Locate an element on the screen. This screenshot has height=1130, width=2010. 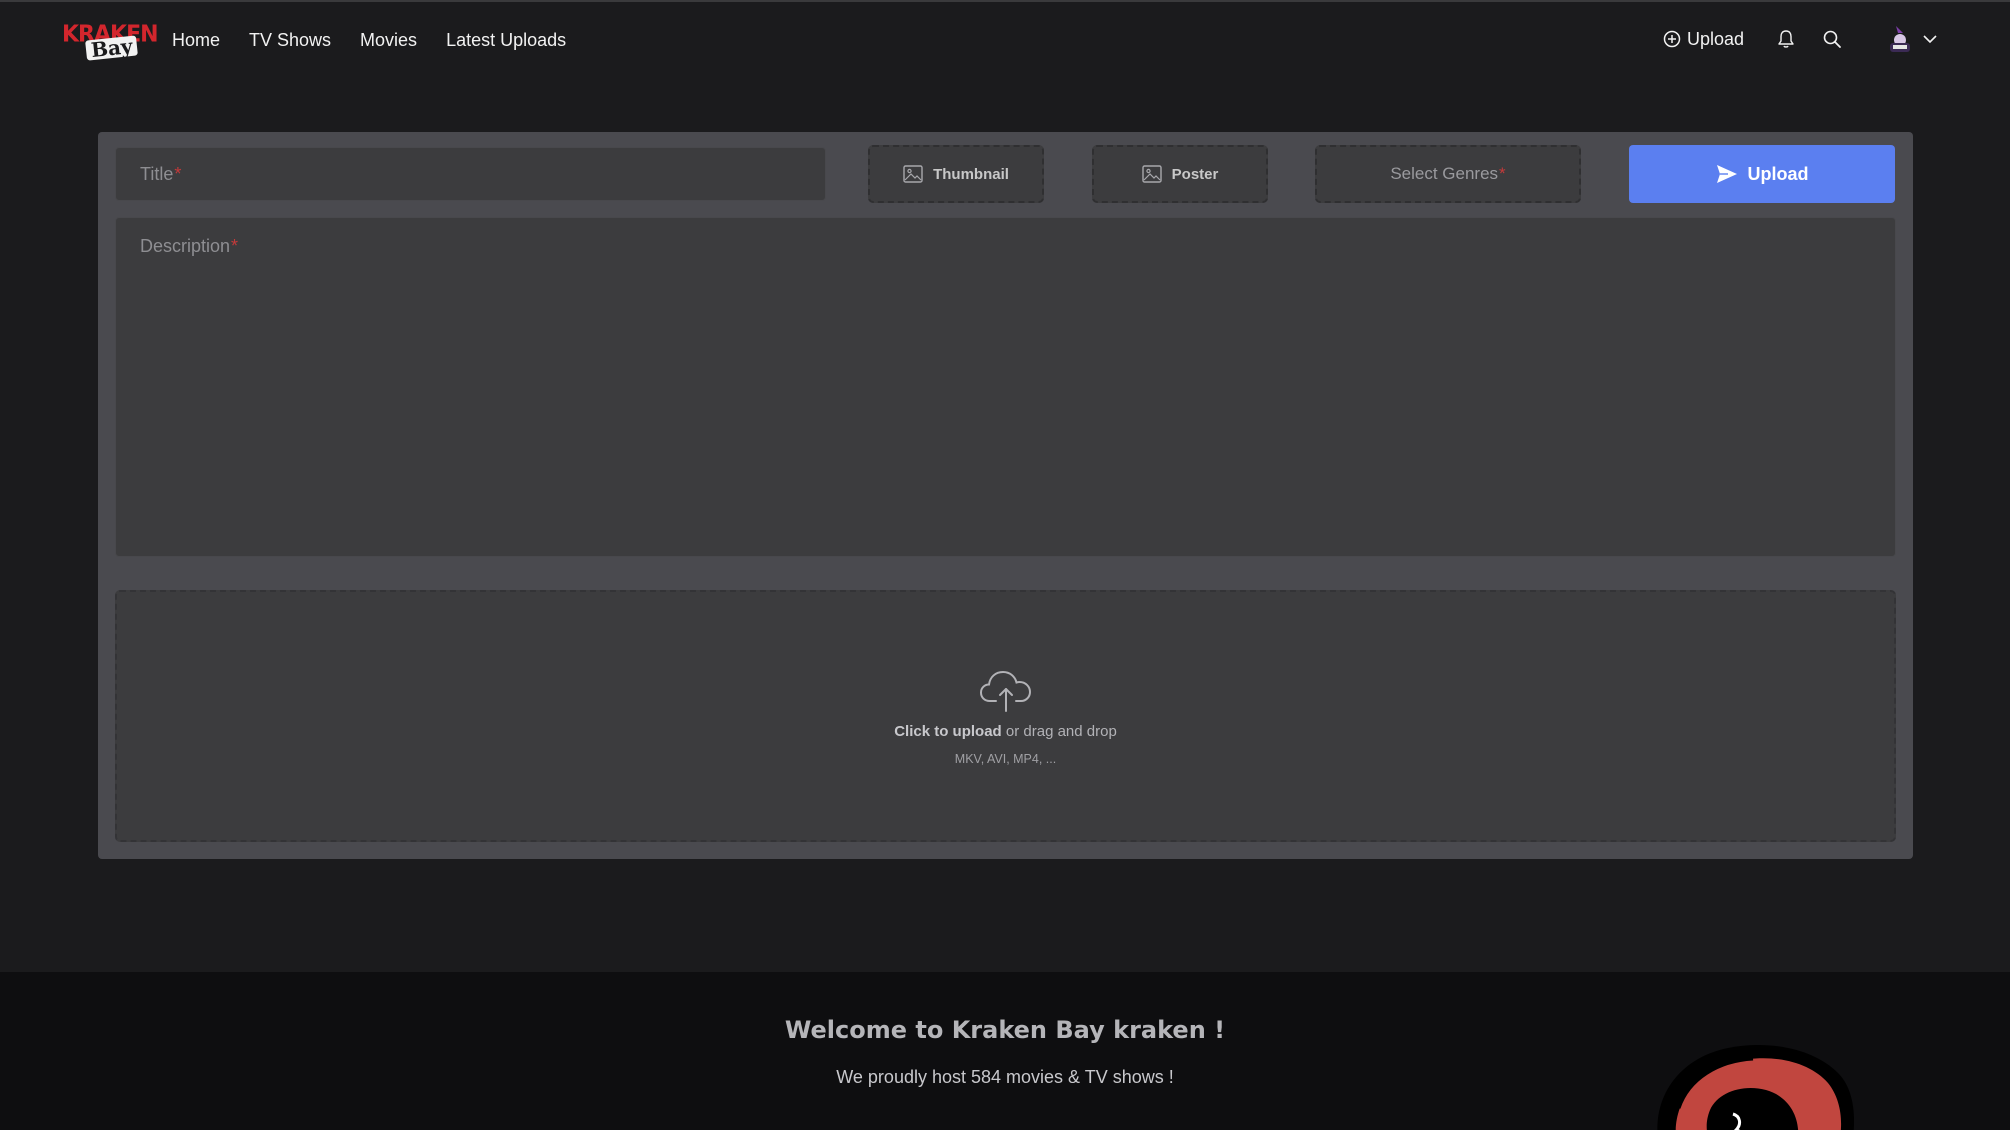
search-button is located at coordinates (1832, 39).